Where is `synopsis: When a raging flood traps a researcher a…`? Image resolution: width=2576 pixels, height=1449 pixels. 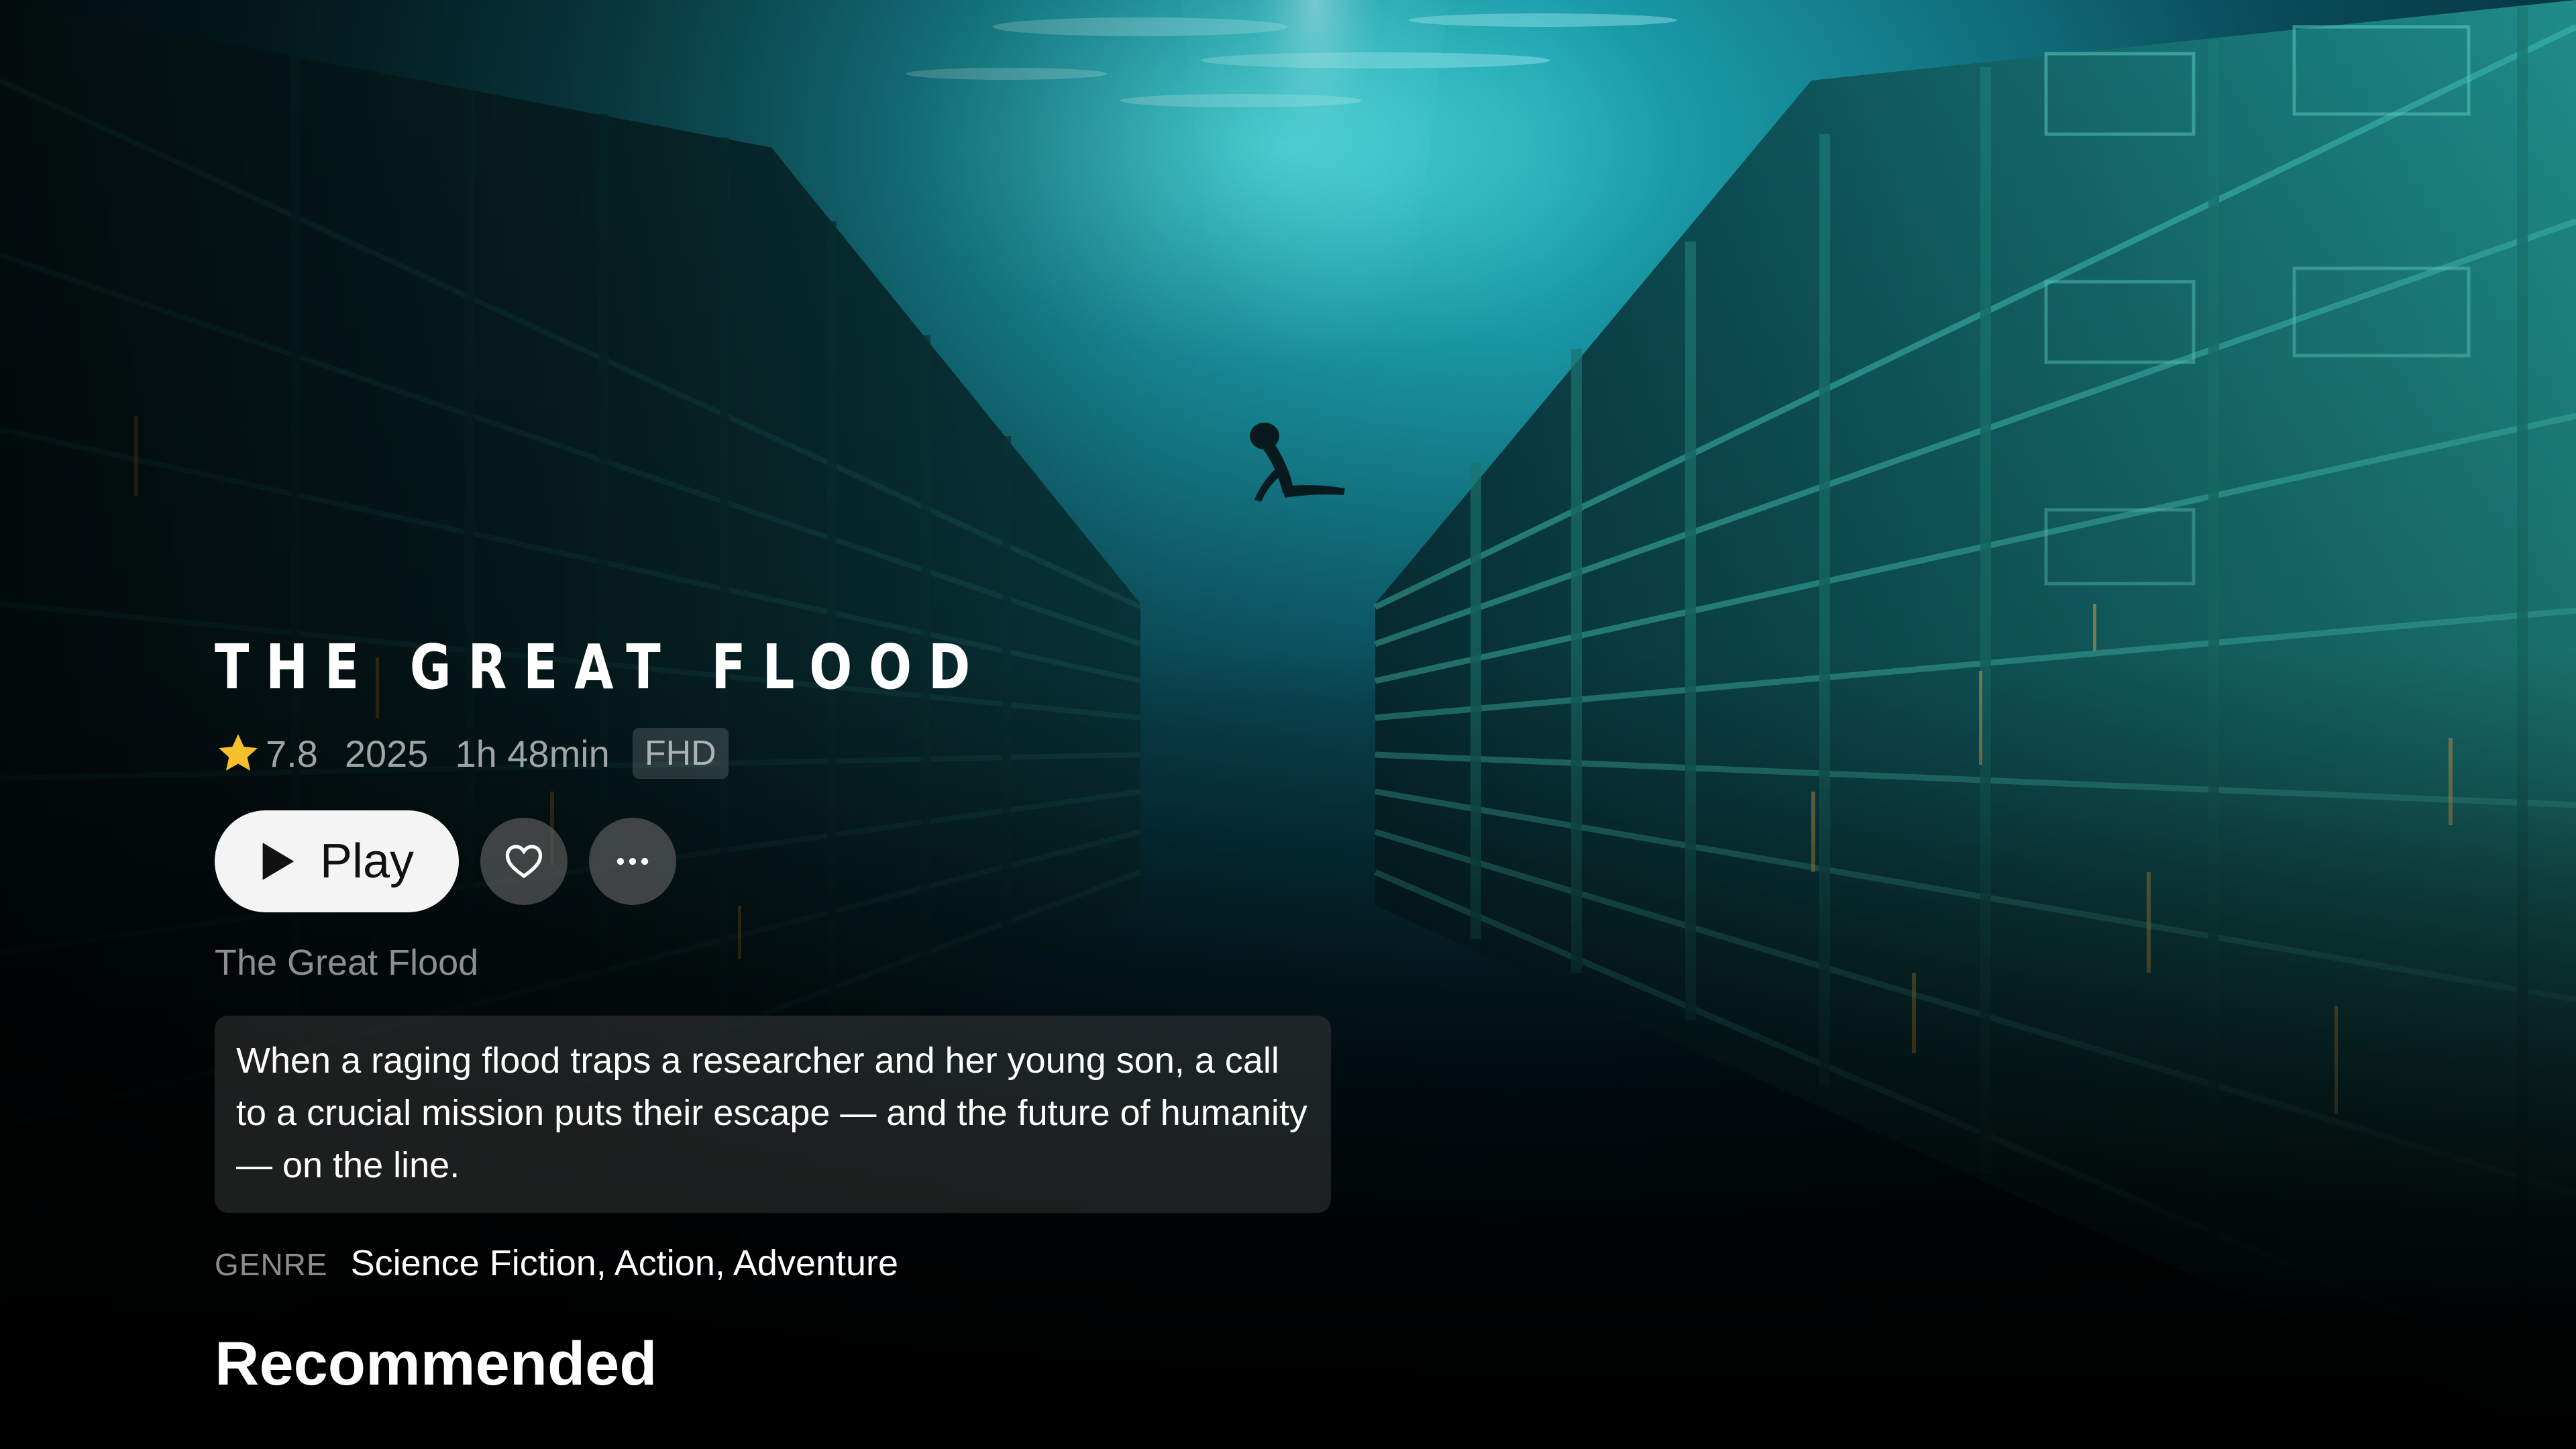 synopsis: When a raging flood traps a researcher a… is located at coordinates (773, 1114).